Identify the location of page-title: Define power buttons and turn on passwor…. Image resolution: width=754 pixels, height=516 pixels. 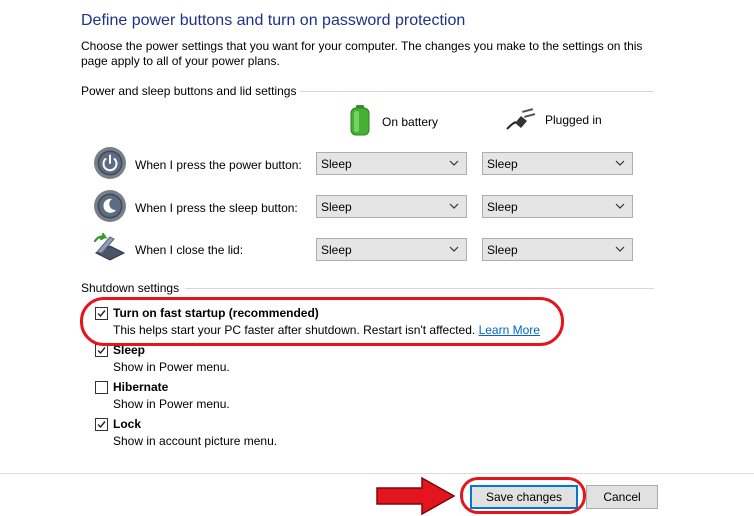
(273, 20).